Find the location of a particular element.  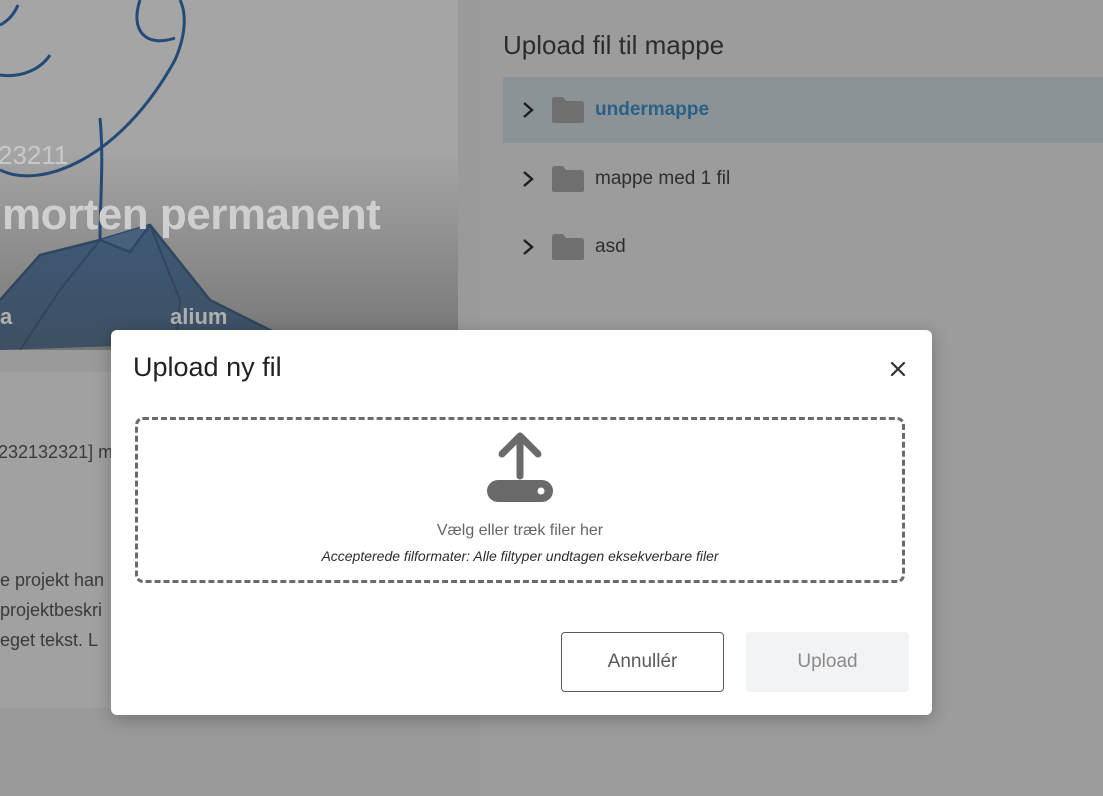

project-title: morten permanent is located at coordinates (191, 214).